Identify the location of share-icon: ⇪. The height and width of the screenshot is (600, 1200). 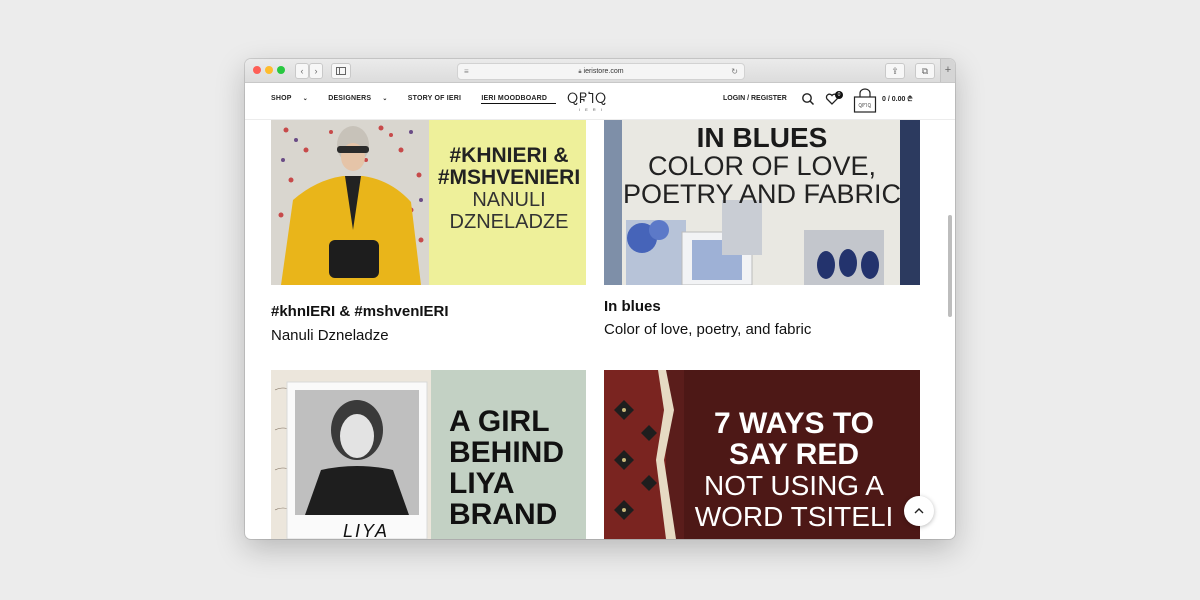
(895, 71).